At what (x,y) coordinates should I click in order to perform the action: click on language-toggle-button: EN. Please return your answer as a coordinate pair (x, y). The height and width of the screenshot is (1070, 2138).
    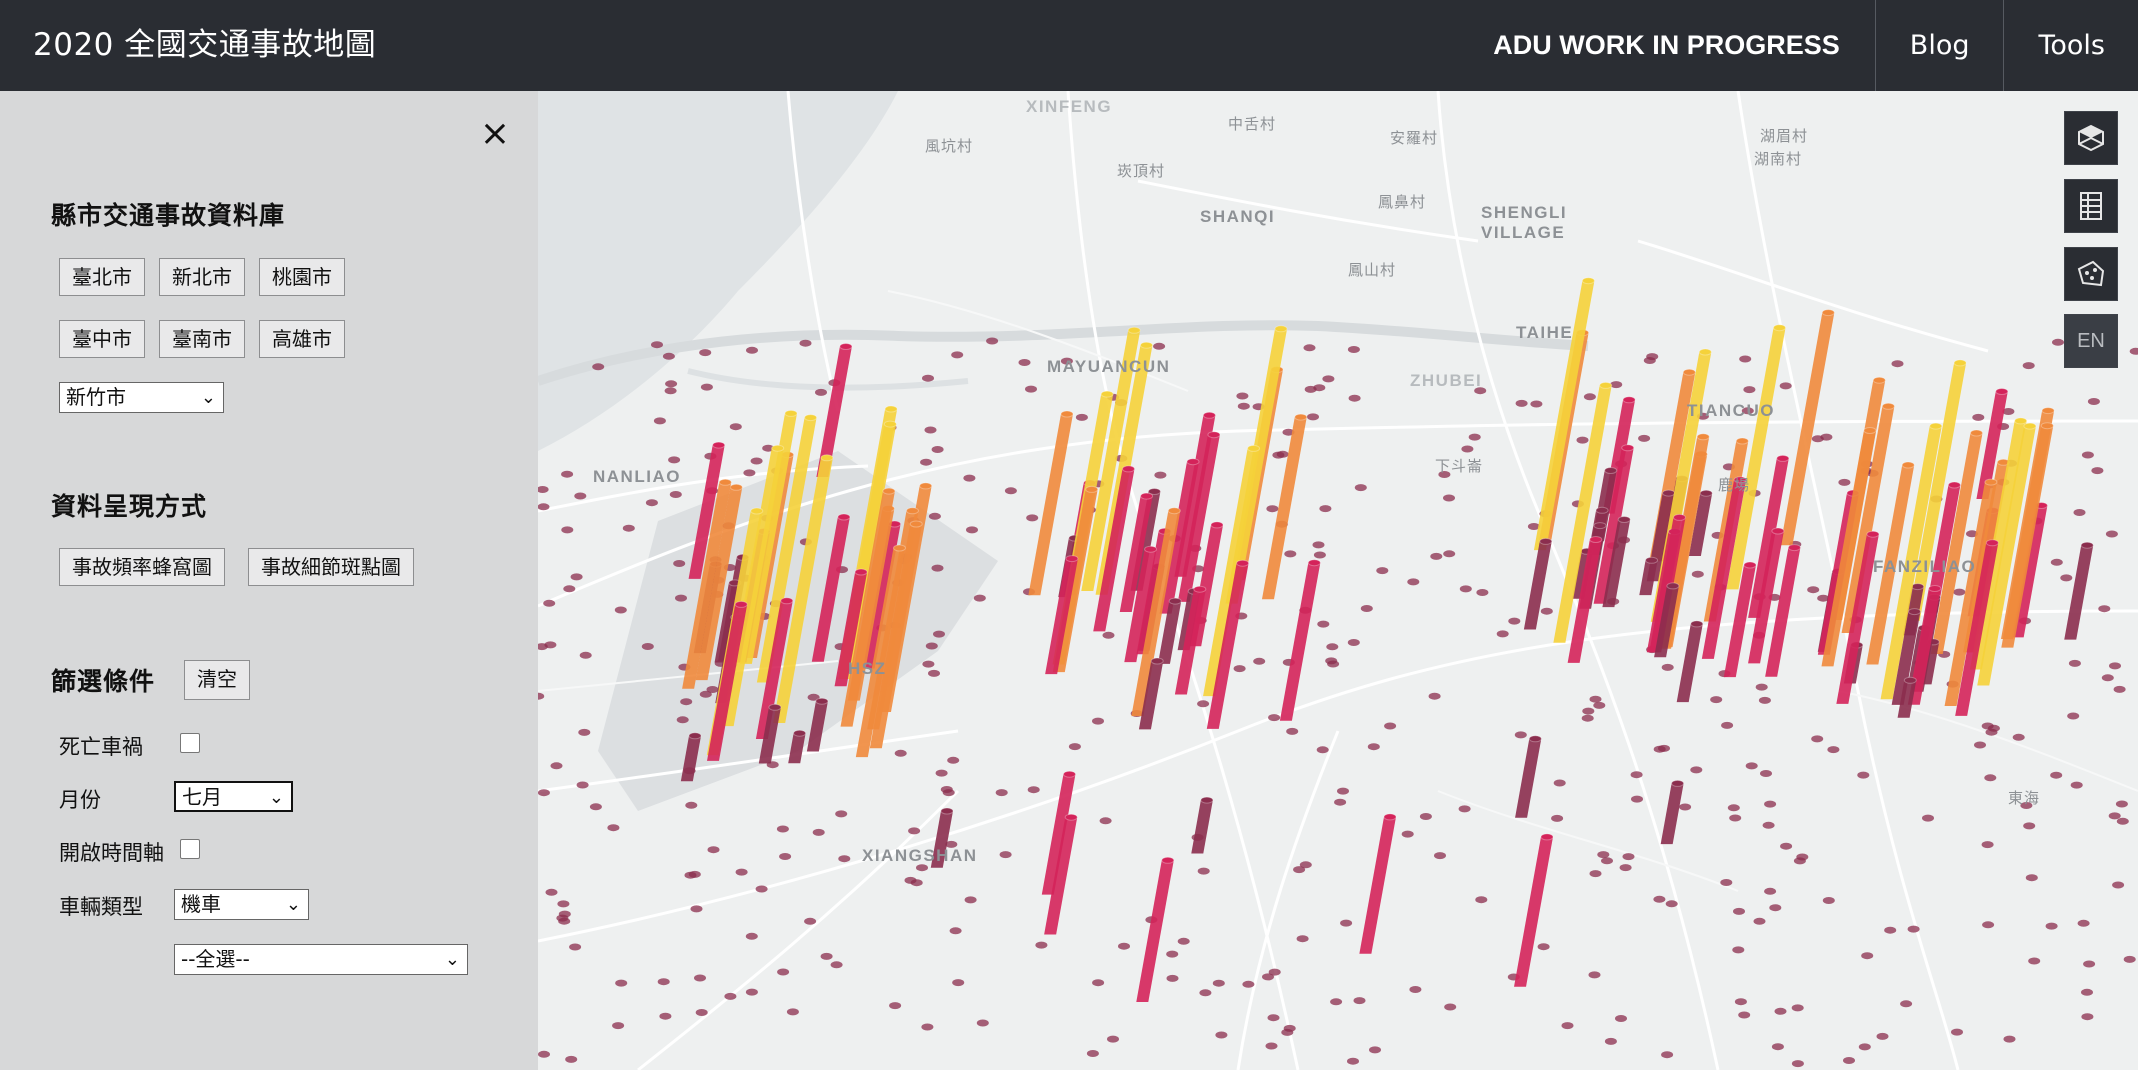
    Looking at the image, I should click on (2091, 341).